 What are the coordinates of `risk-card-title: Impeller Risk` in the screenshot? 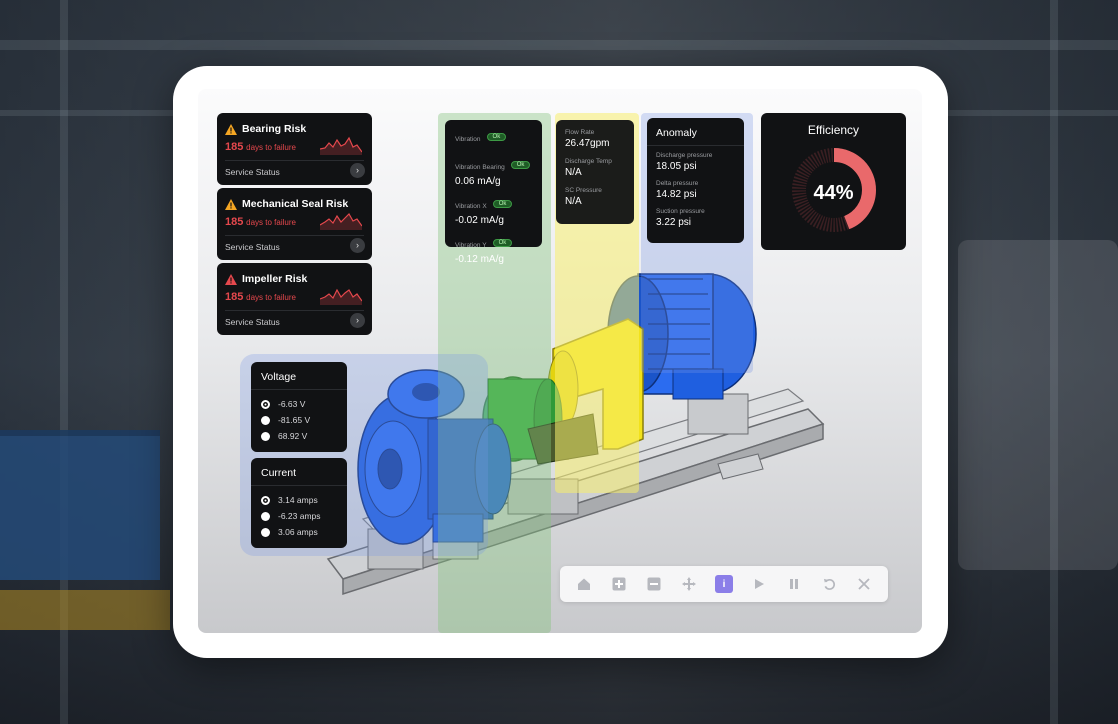 It's located at (266, 279).